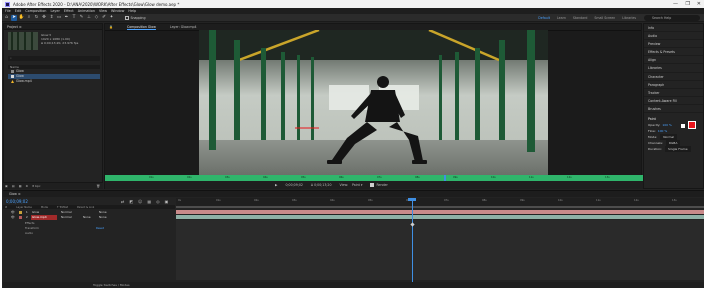 The image size is (706, 290). I want to click on workspace-learn: Learn, so click(561, 18).